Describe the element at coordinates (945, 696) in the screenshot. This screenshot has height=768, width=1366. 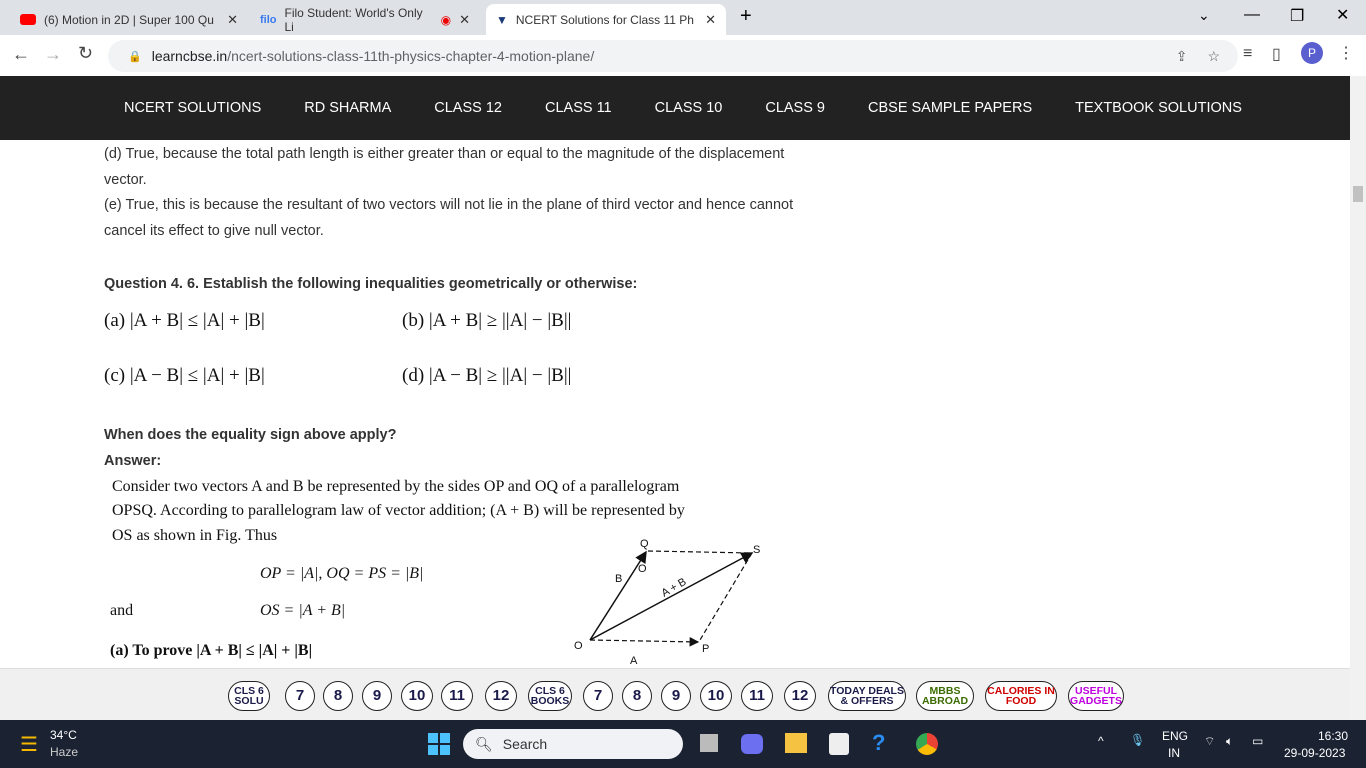
I see `ad-link-mbbs-abroad: MBBS ABROAD` at that location.